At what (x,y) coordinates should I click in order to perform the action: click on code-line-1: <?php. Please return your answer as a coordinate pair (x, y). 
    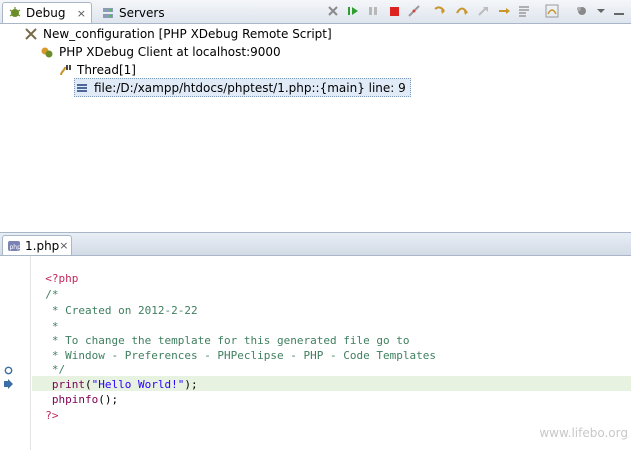
    Looking at the image, I should click on (55, 270).